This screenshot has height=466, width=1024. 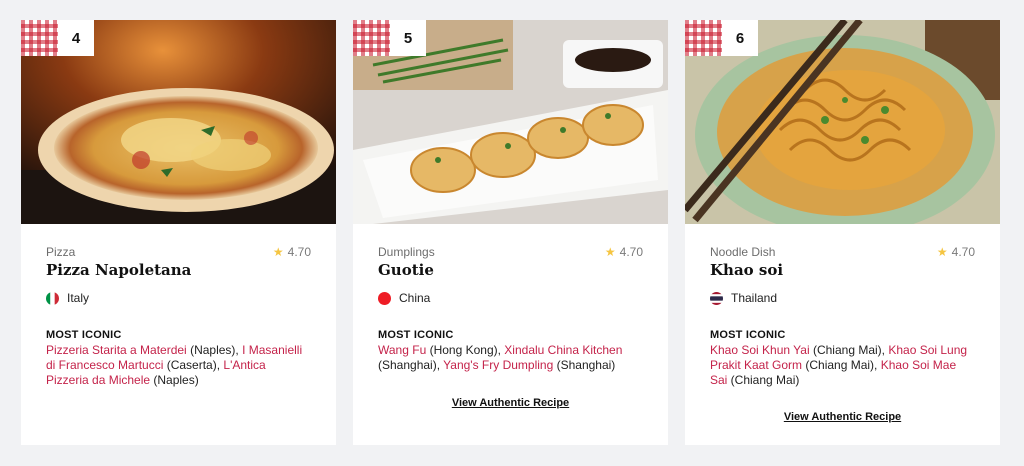 What do you see at coordinates (584, 365) in the screenshot?
I see `place-location: (Shanghai)` at bounding box center [584, 365].